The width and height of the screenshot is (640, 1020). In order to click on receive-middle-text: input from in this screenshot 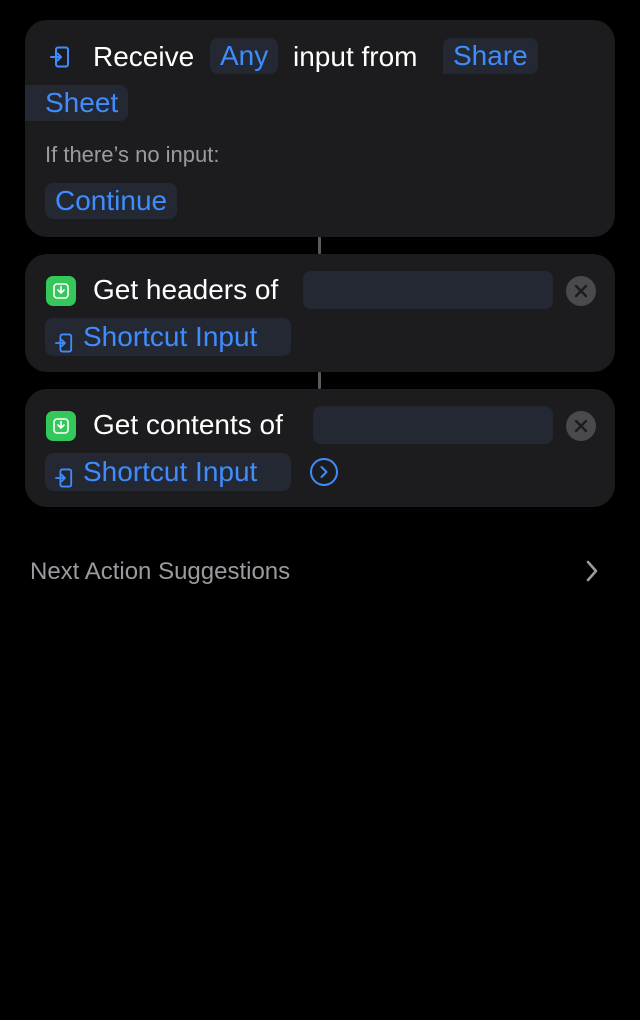, I will do `click(355, 56)`.